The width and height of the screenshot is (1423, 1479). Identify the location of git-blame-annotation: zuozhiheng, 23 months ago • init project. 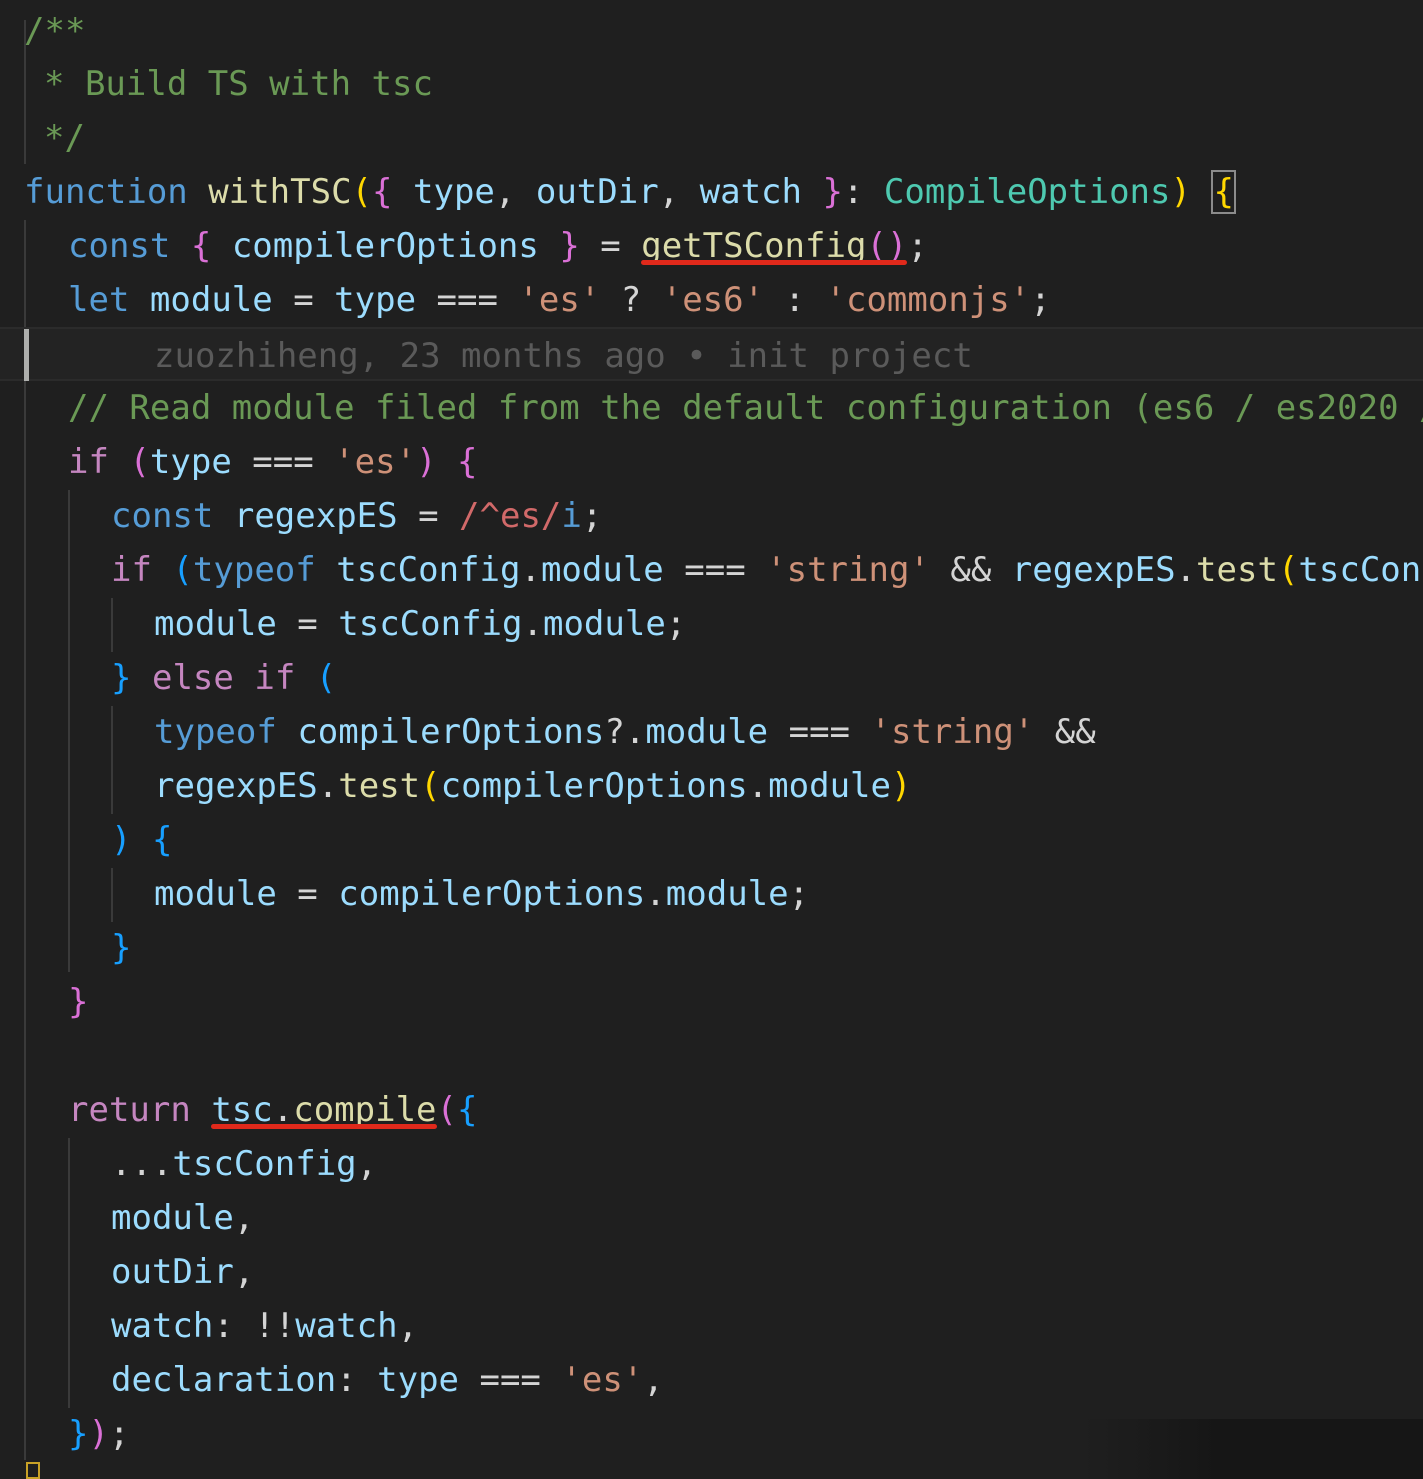
(563, 356).